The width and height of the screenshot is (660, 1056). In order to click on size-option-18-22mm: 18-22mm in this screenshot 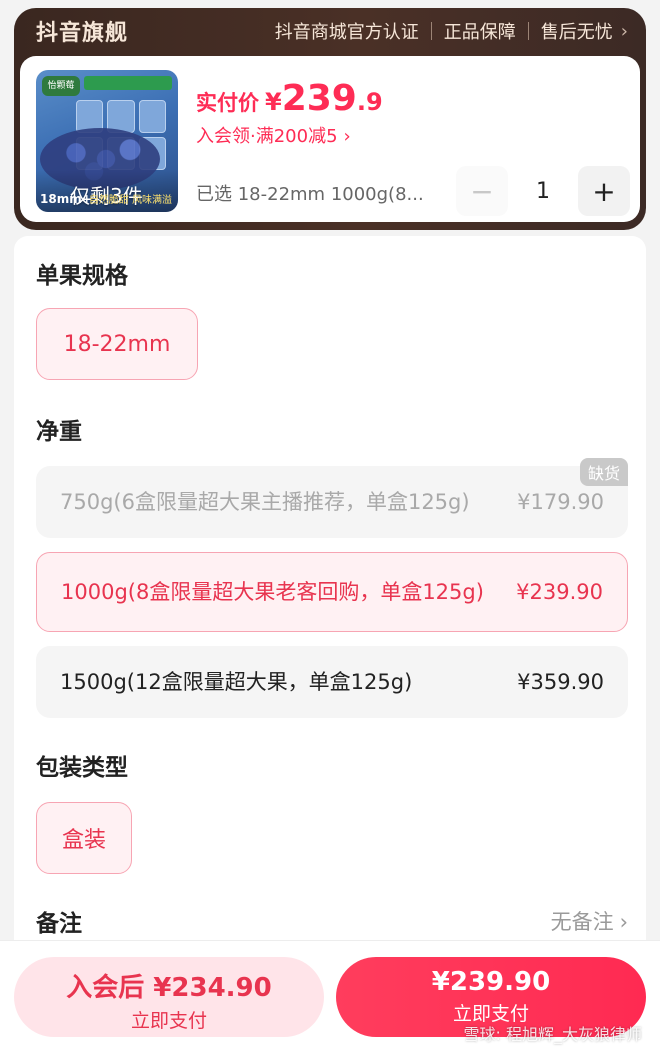, I will do `click(117, 344)`.